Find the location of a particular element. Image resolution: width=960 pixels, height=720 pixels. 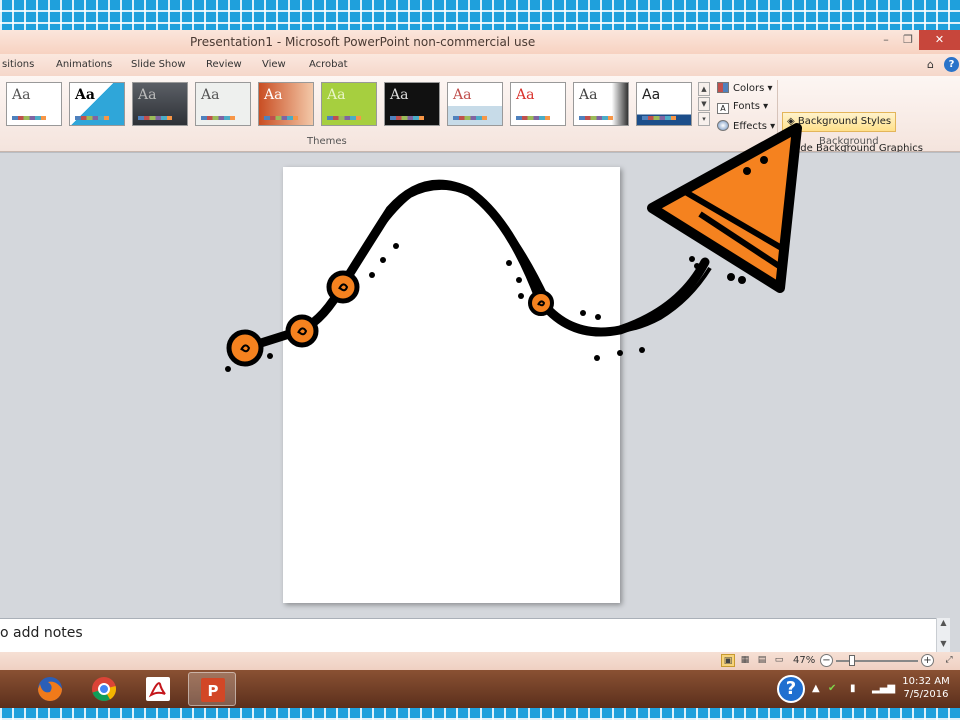

taskbar: P ? ▲ ✔ ▮ ▂▄▆ 10:32 AM 7/5/2016 is located at coordinates (480, 689).